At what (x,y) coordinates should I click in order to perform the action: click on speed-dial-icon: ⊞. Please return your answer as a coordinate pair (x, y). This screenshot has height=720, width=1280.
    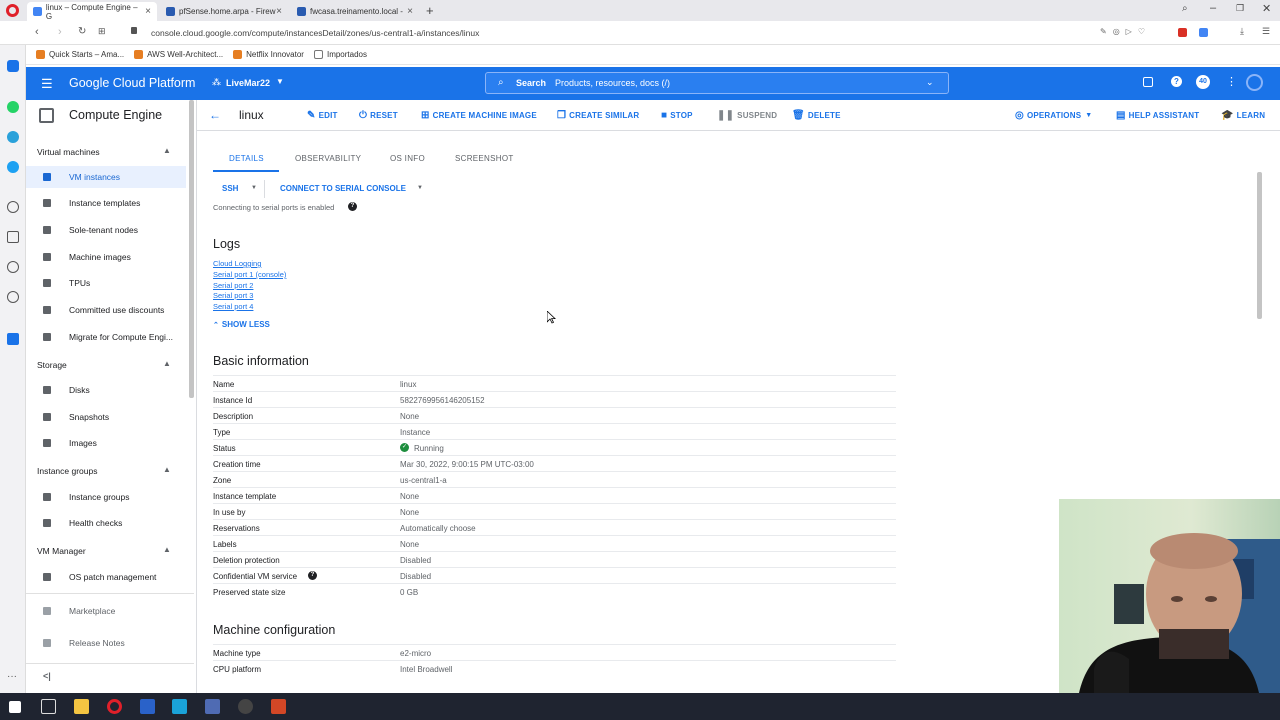
    Looking at the image, I should click on (102, 31).